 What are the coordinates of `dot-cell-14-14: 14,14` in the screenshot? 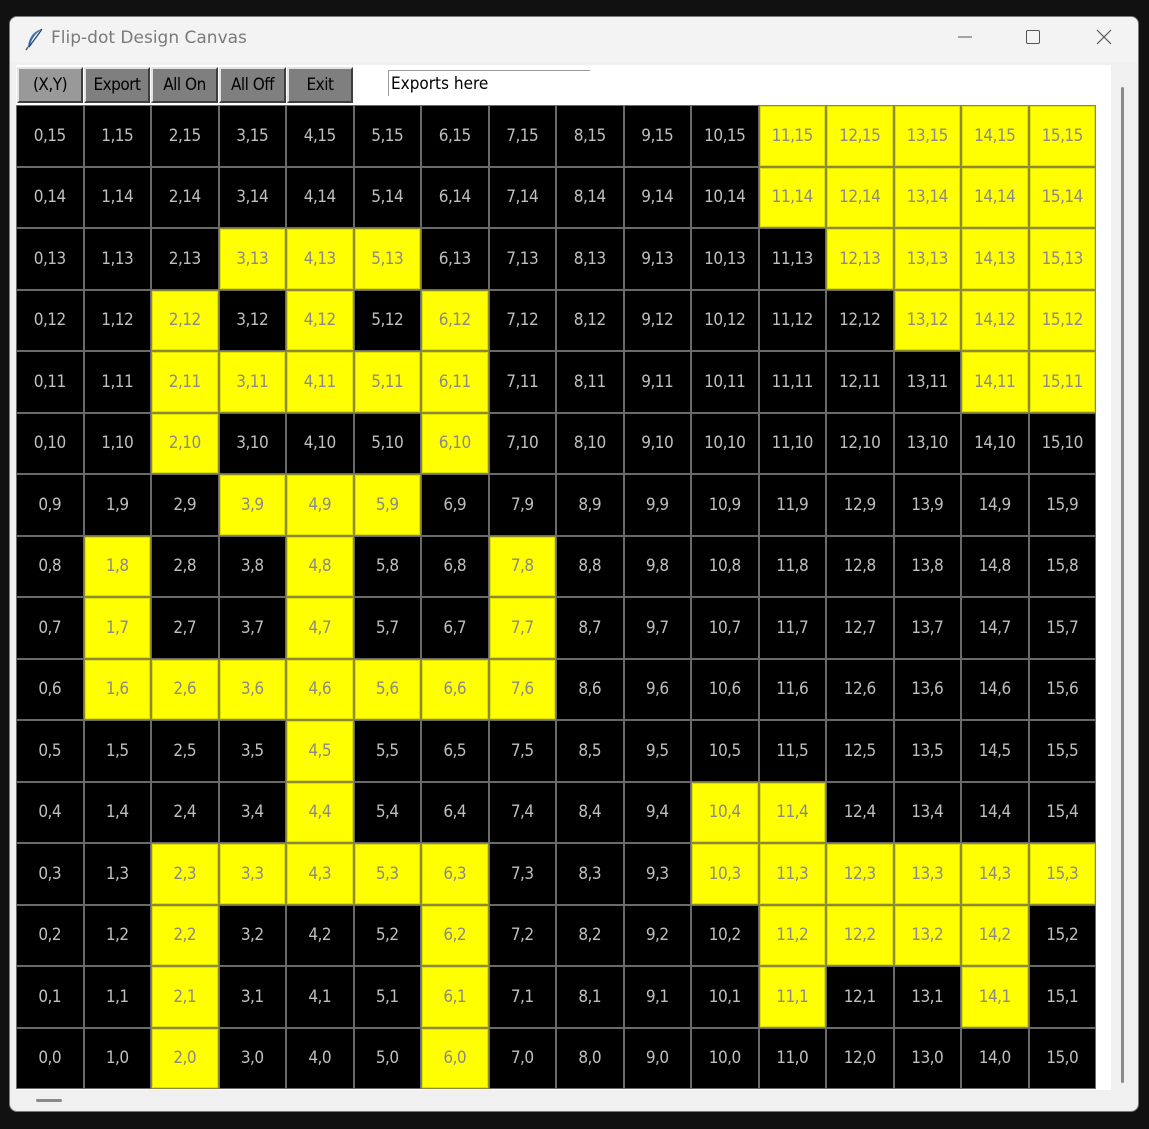 It's located at (995, 197).